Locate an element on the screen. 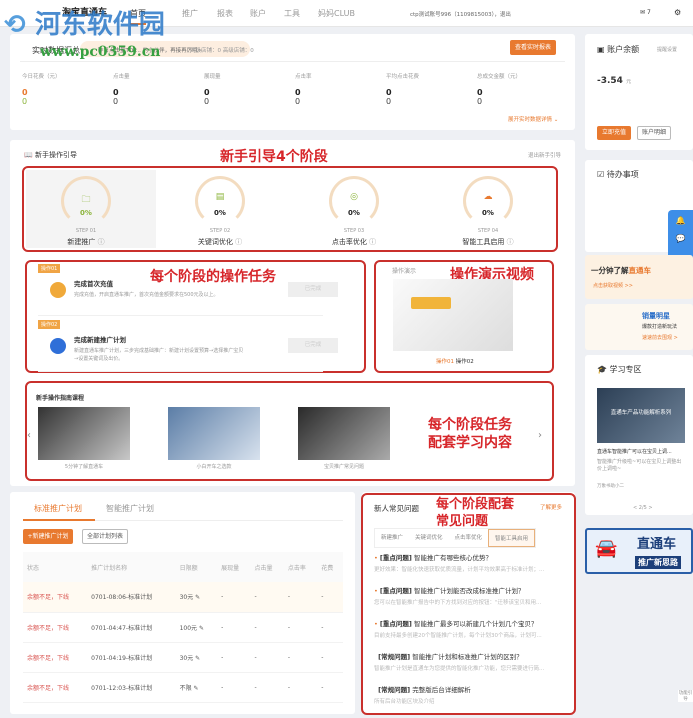 The image size is (693, 718). view-report-button: 查看实时报表 is located at coordinates (533, 47).